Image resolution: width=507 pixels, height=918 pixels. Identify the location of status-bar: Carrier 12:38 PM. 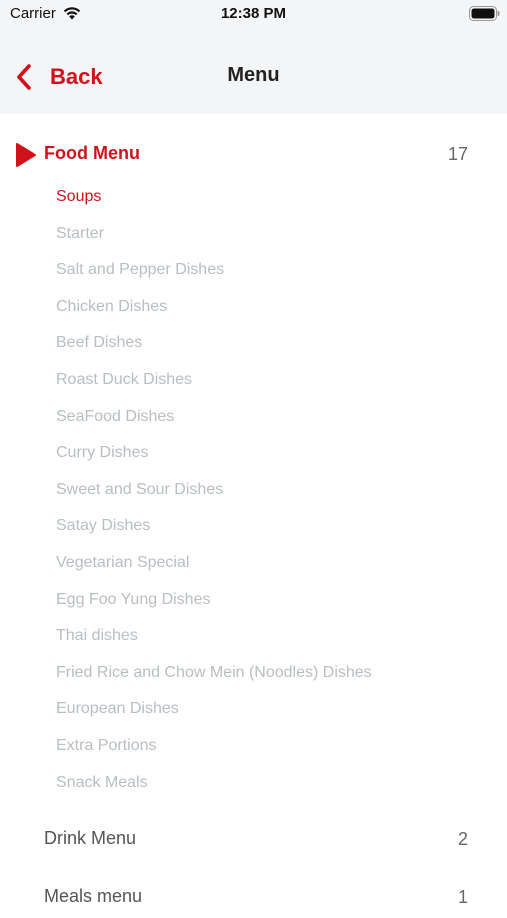
(253, 19).